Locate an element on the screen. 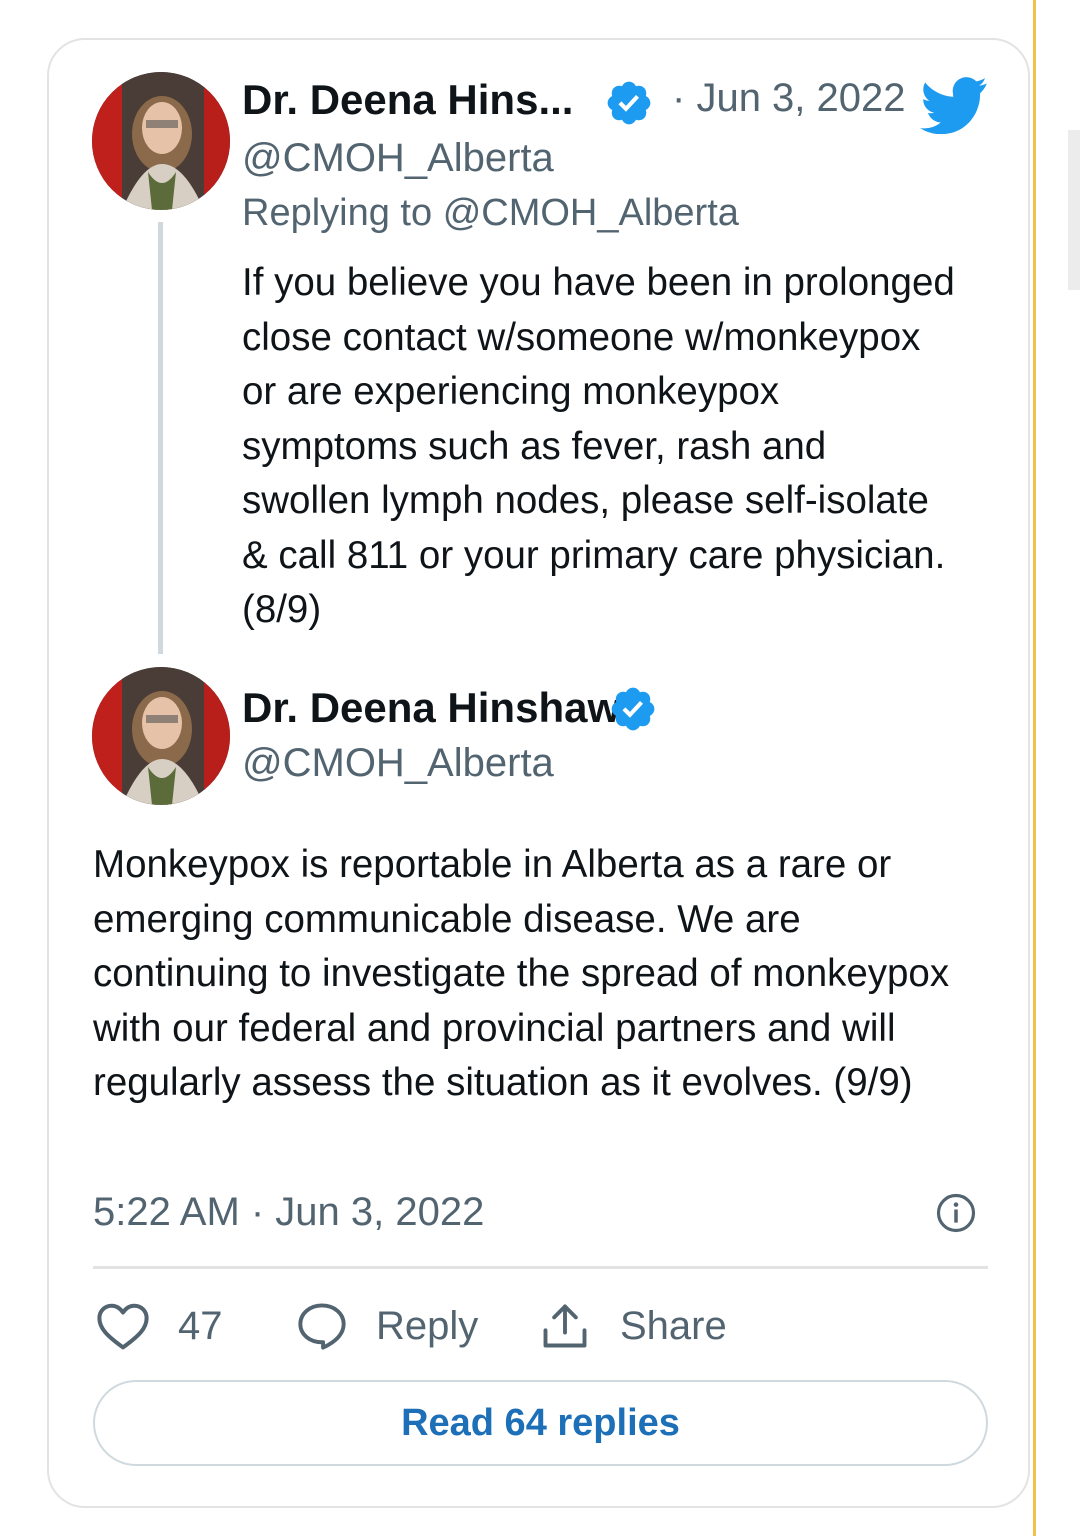 Image resolution: width=1080 pixels, height=1536 pixels. author-name: Dr. Deena Hinshaw is located at coordinates (431, 708).